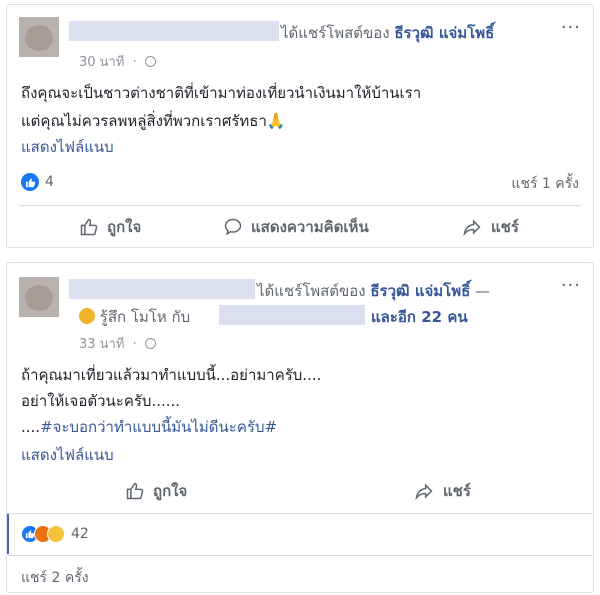  I want to click on hashtag-line: ....#จะบอกว่าทำแบบนี้มันไม่ดีนะครับ#, so click(149, 427).